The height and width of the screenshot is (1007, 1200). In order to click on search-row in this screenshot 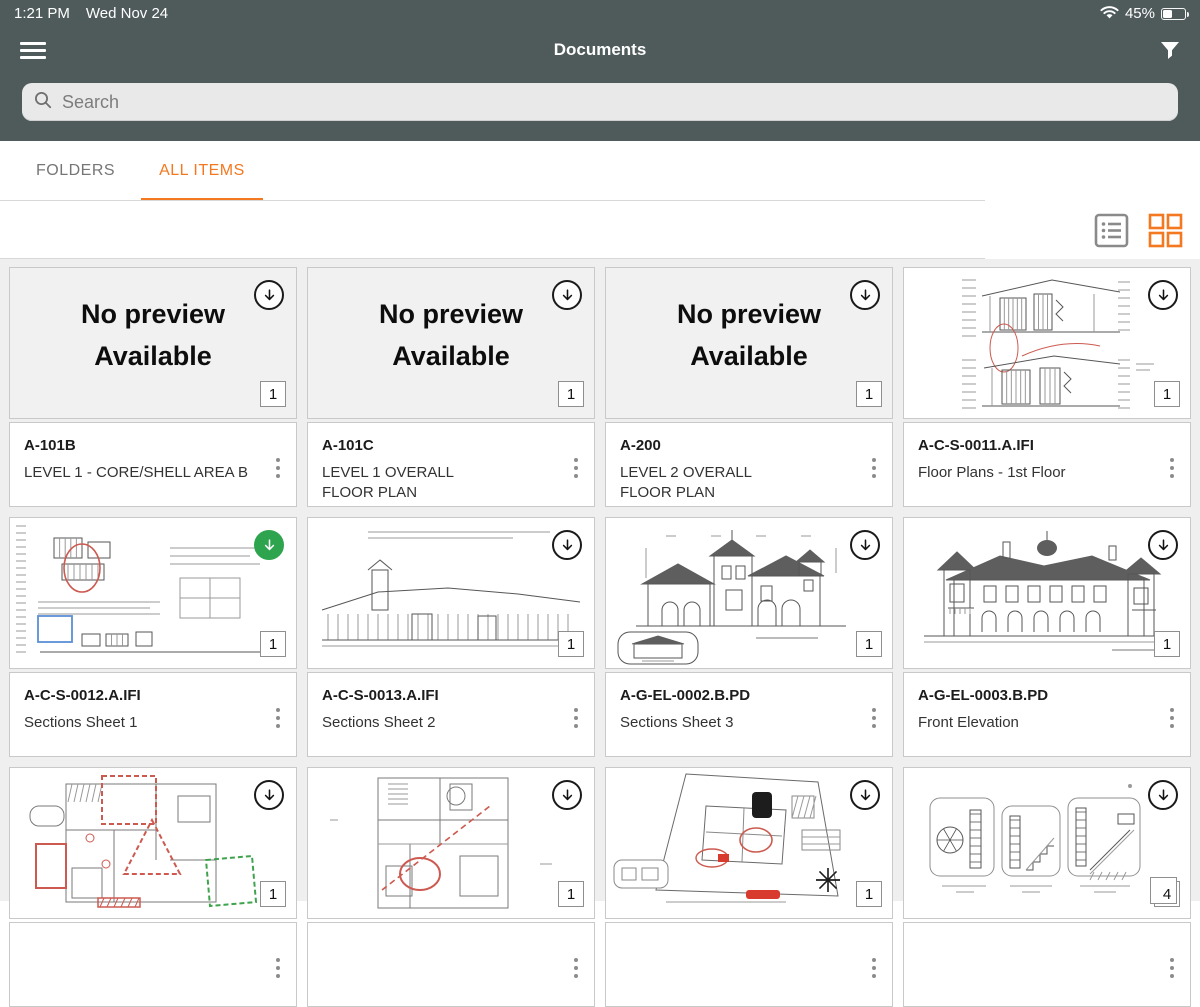, I will do `click(600, 108)`.